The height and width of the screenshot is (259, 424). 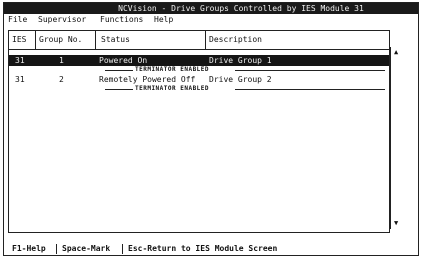 What do you see at coordinates (123, 60) in the screenshot?
I see `cell-status: Powered On` at bounding box center [123, 60].